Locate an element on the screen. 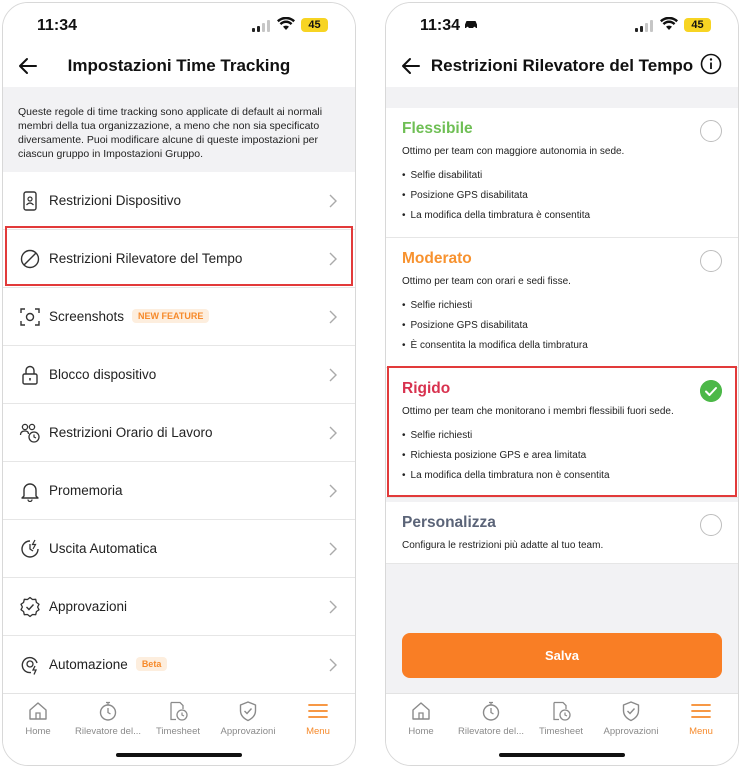  option-title: Rigido is located at coordinates (426, 388).